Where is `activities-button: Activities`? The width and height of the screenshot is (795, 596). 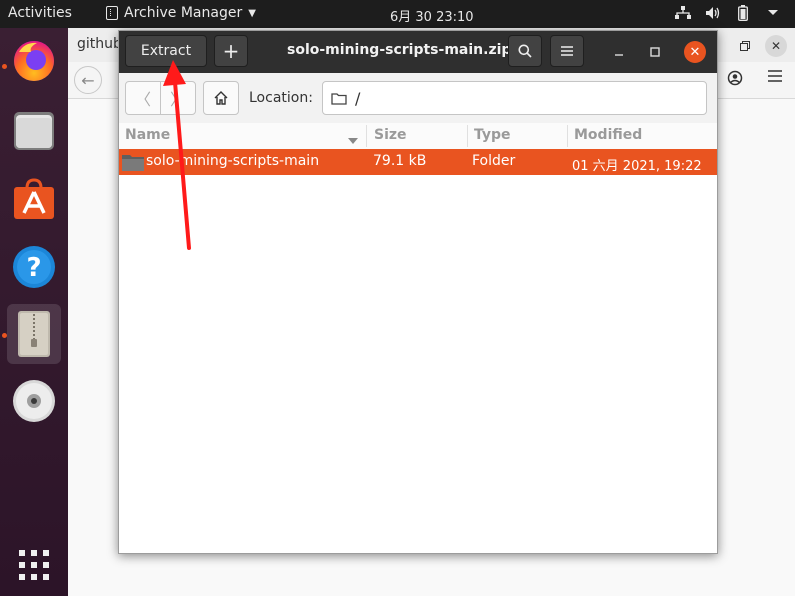 activities-button: Activities is located at coordinates (40, 13).